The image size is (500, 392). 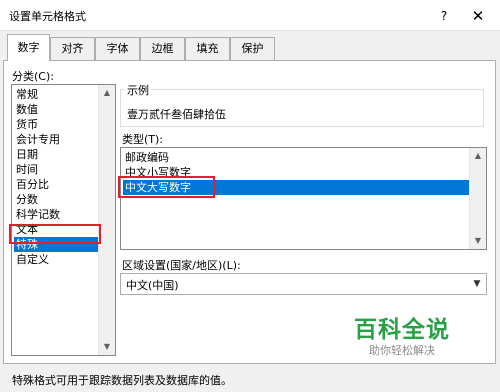 I want to click on description-text: 特殊格式可用于跟踪数据列表及数据库的值。, so click(x=122, y=380).